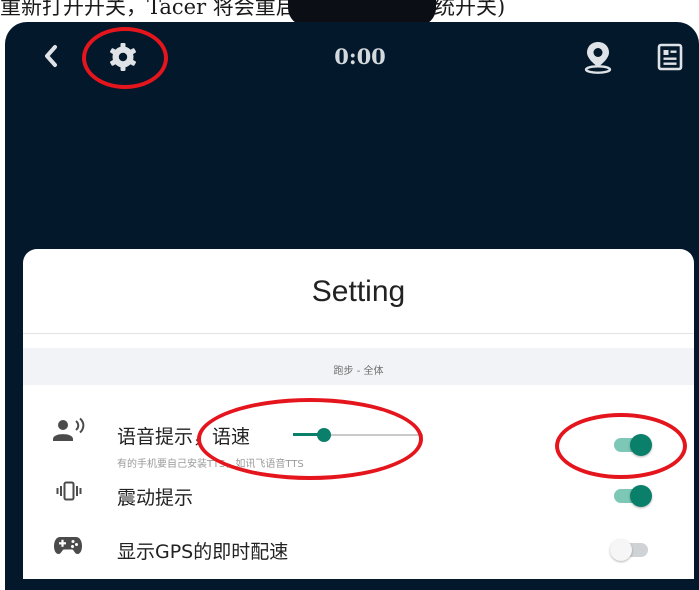  Describe the element at coordinates (69, 429) in the screenshot. I see `voice-icon` at that location.